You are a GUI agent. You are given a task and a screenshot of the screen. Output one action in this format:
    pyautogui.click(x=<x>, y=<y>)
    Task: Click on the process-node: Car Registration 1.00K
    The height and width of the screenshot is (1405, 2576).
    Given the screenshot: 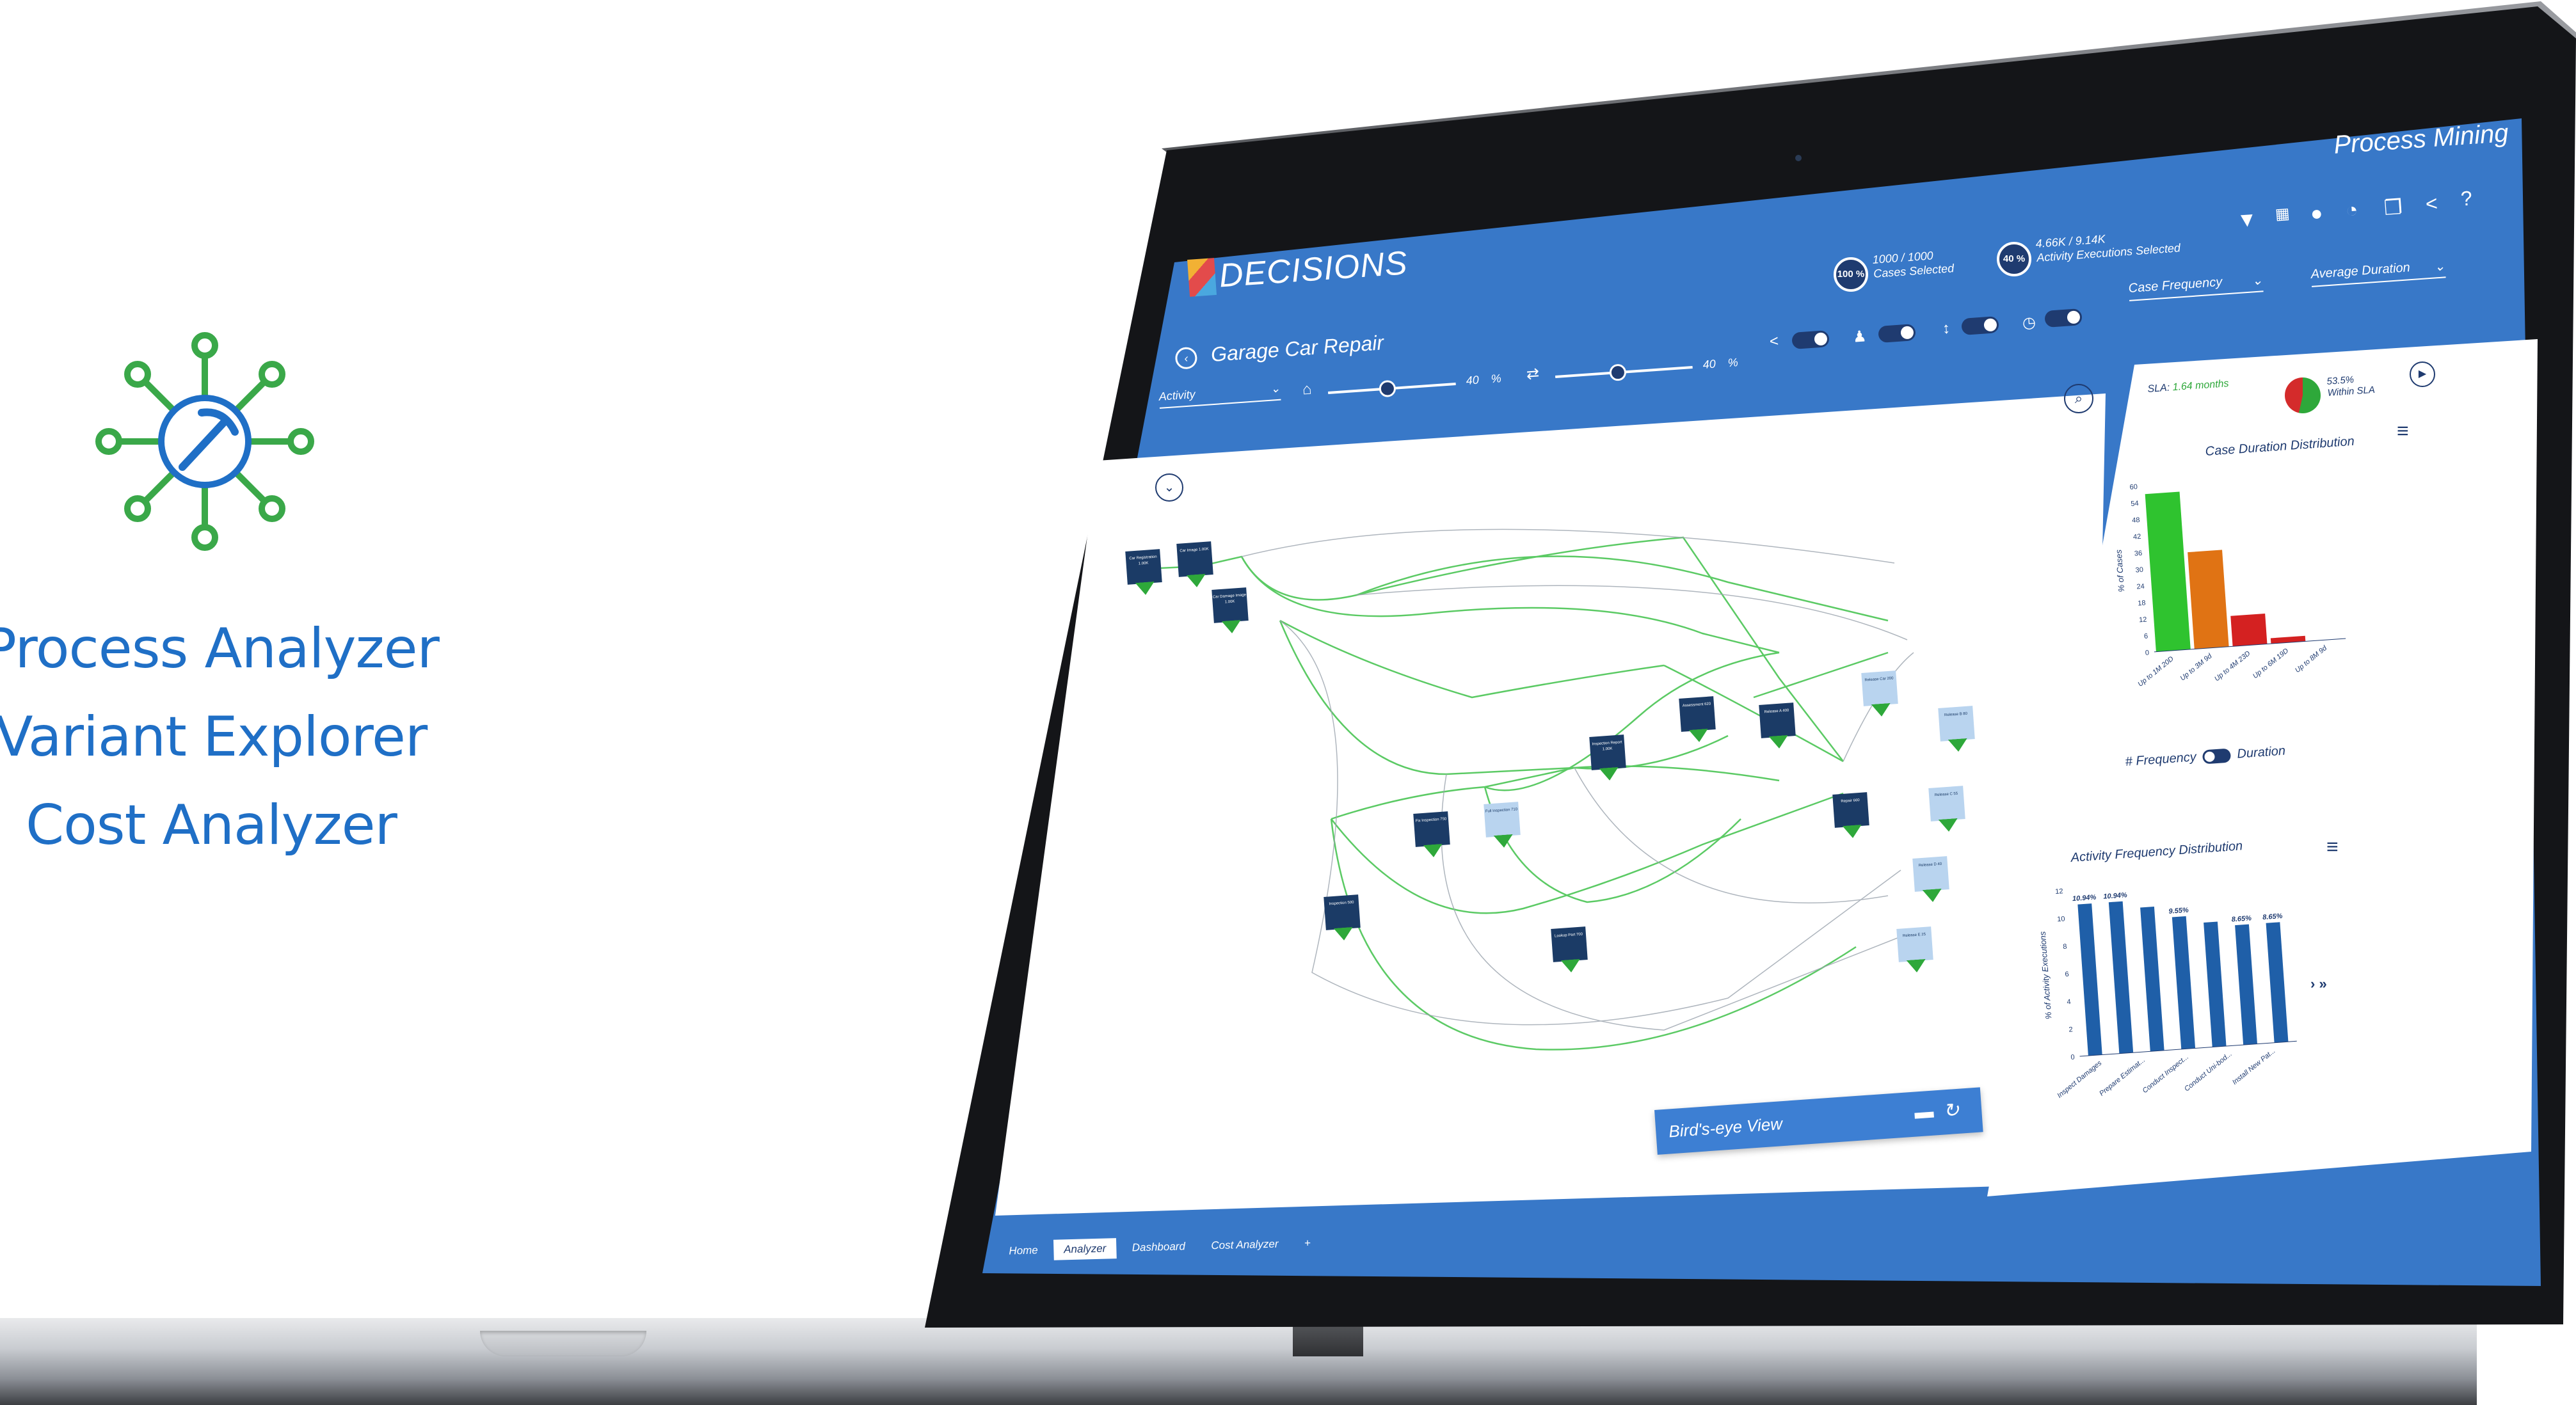 What is the action you would take?
    pyautogui.click(x=1143, y=567)
    